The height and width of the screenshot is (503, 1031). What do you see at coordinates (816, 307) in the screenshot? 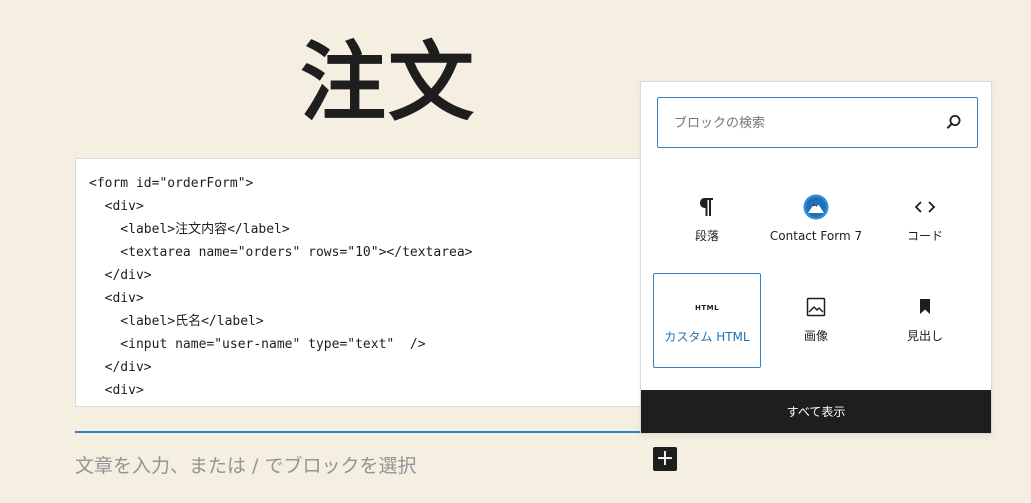
I see `image-icon` at bounding box center [816, 307].